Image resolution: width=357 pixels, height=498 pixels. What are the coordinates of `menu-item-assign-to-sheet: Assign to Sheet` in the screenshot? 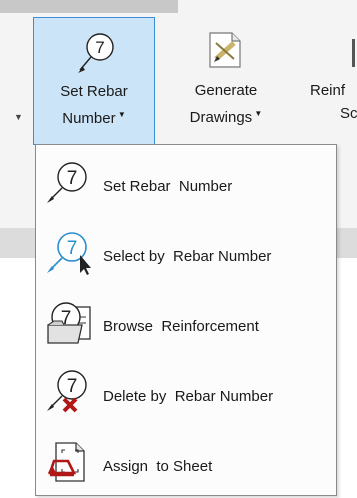 It's located at (186, 457).